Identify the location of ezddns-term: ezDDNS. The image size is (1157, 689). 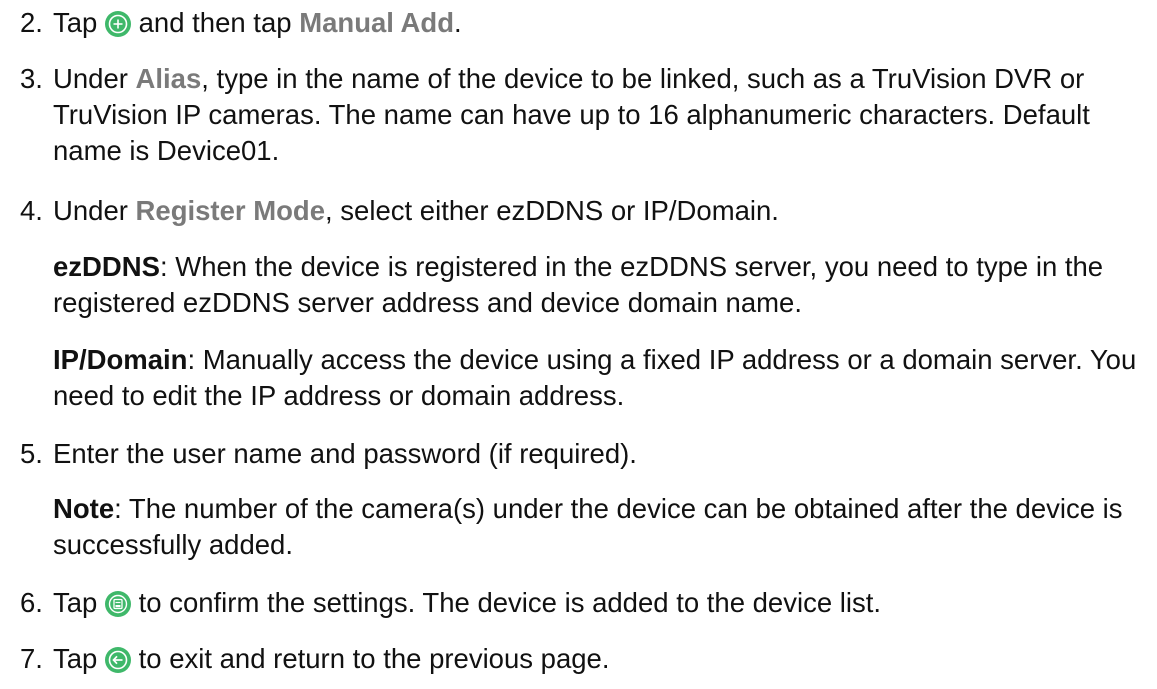
(106, 266).